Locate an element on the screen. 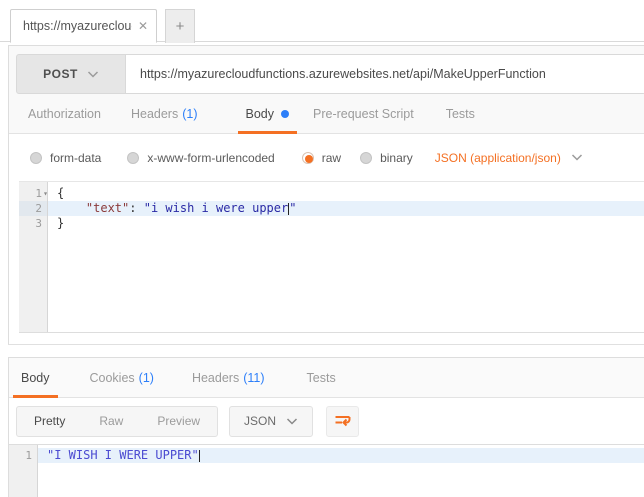 Image resolution: width=644 pixels, height=497 pixels. response-tab-cookies: Cookies (1) is located at coordinates (122, 377).